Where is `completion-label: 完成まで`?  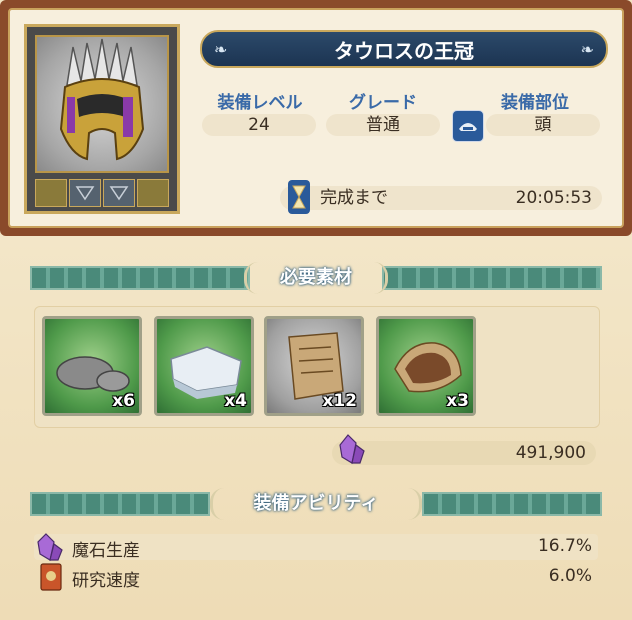
completion-label: 完成まで is located at coordinates (354, 198).